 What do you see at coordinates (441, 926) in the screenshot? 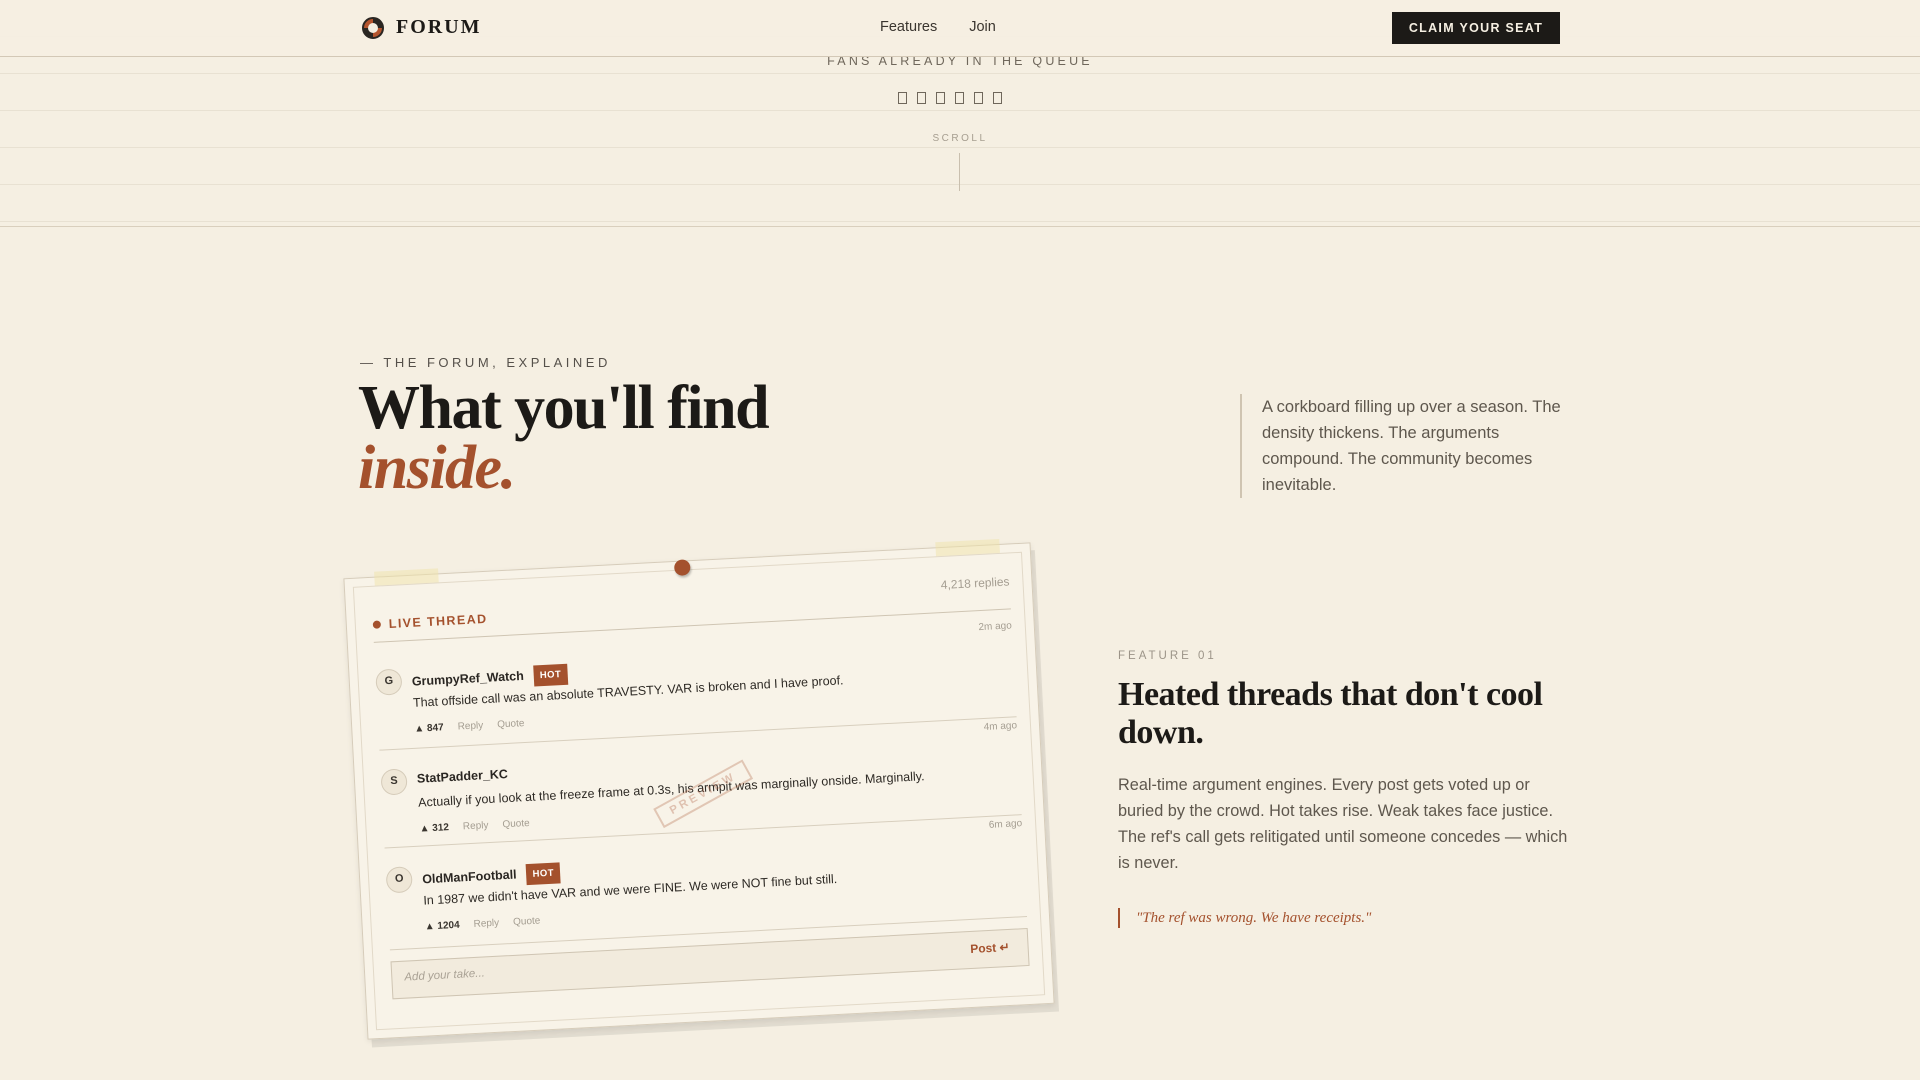
I see `upvote-button: ▲ 1204` at bounding box center [441, 926].